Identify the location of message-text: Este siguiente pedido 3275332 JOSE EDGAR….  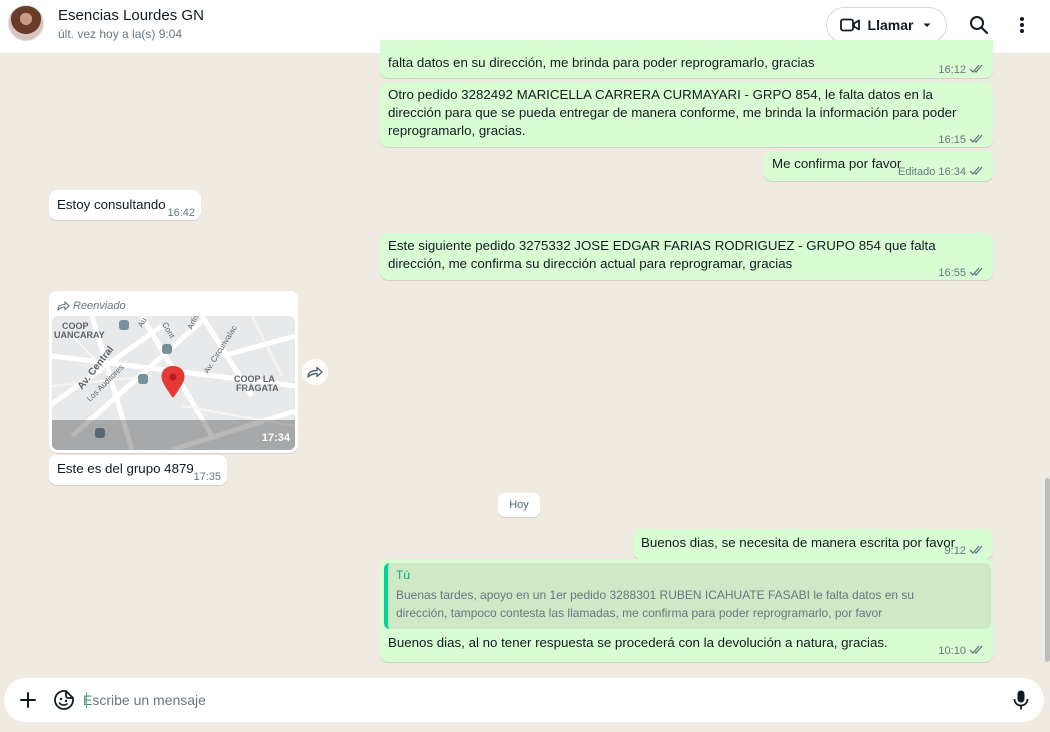
(662, 254).